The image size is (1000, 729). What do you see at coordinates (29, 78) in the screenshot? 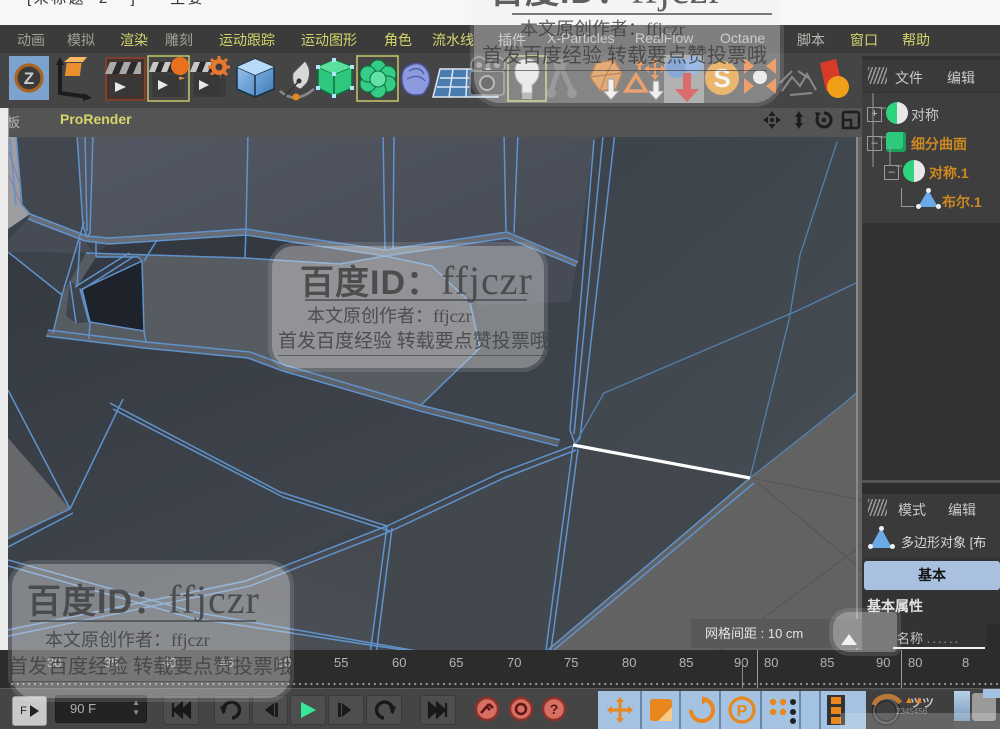
I see `svg-text: Z` at bounding box center [29, 78].